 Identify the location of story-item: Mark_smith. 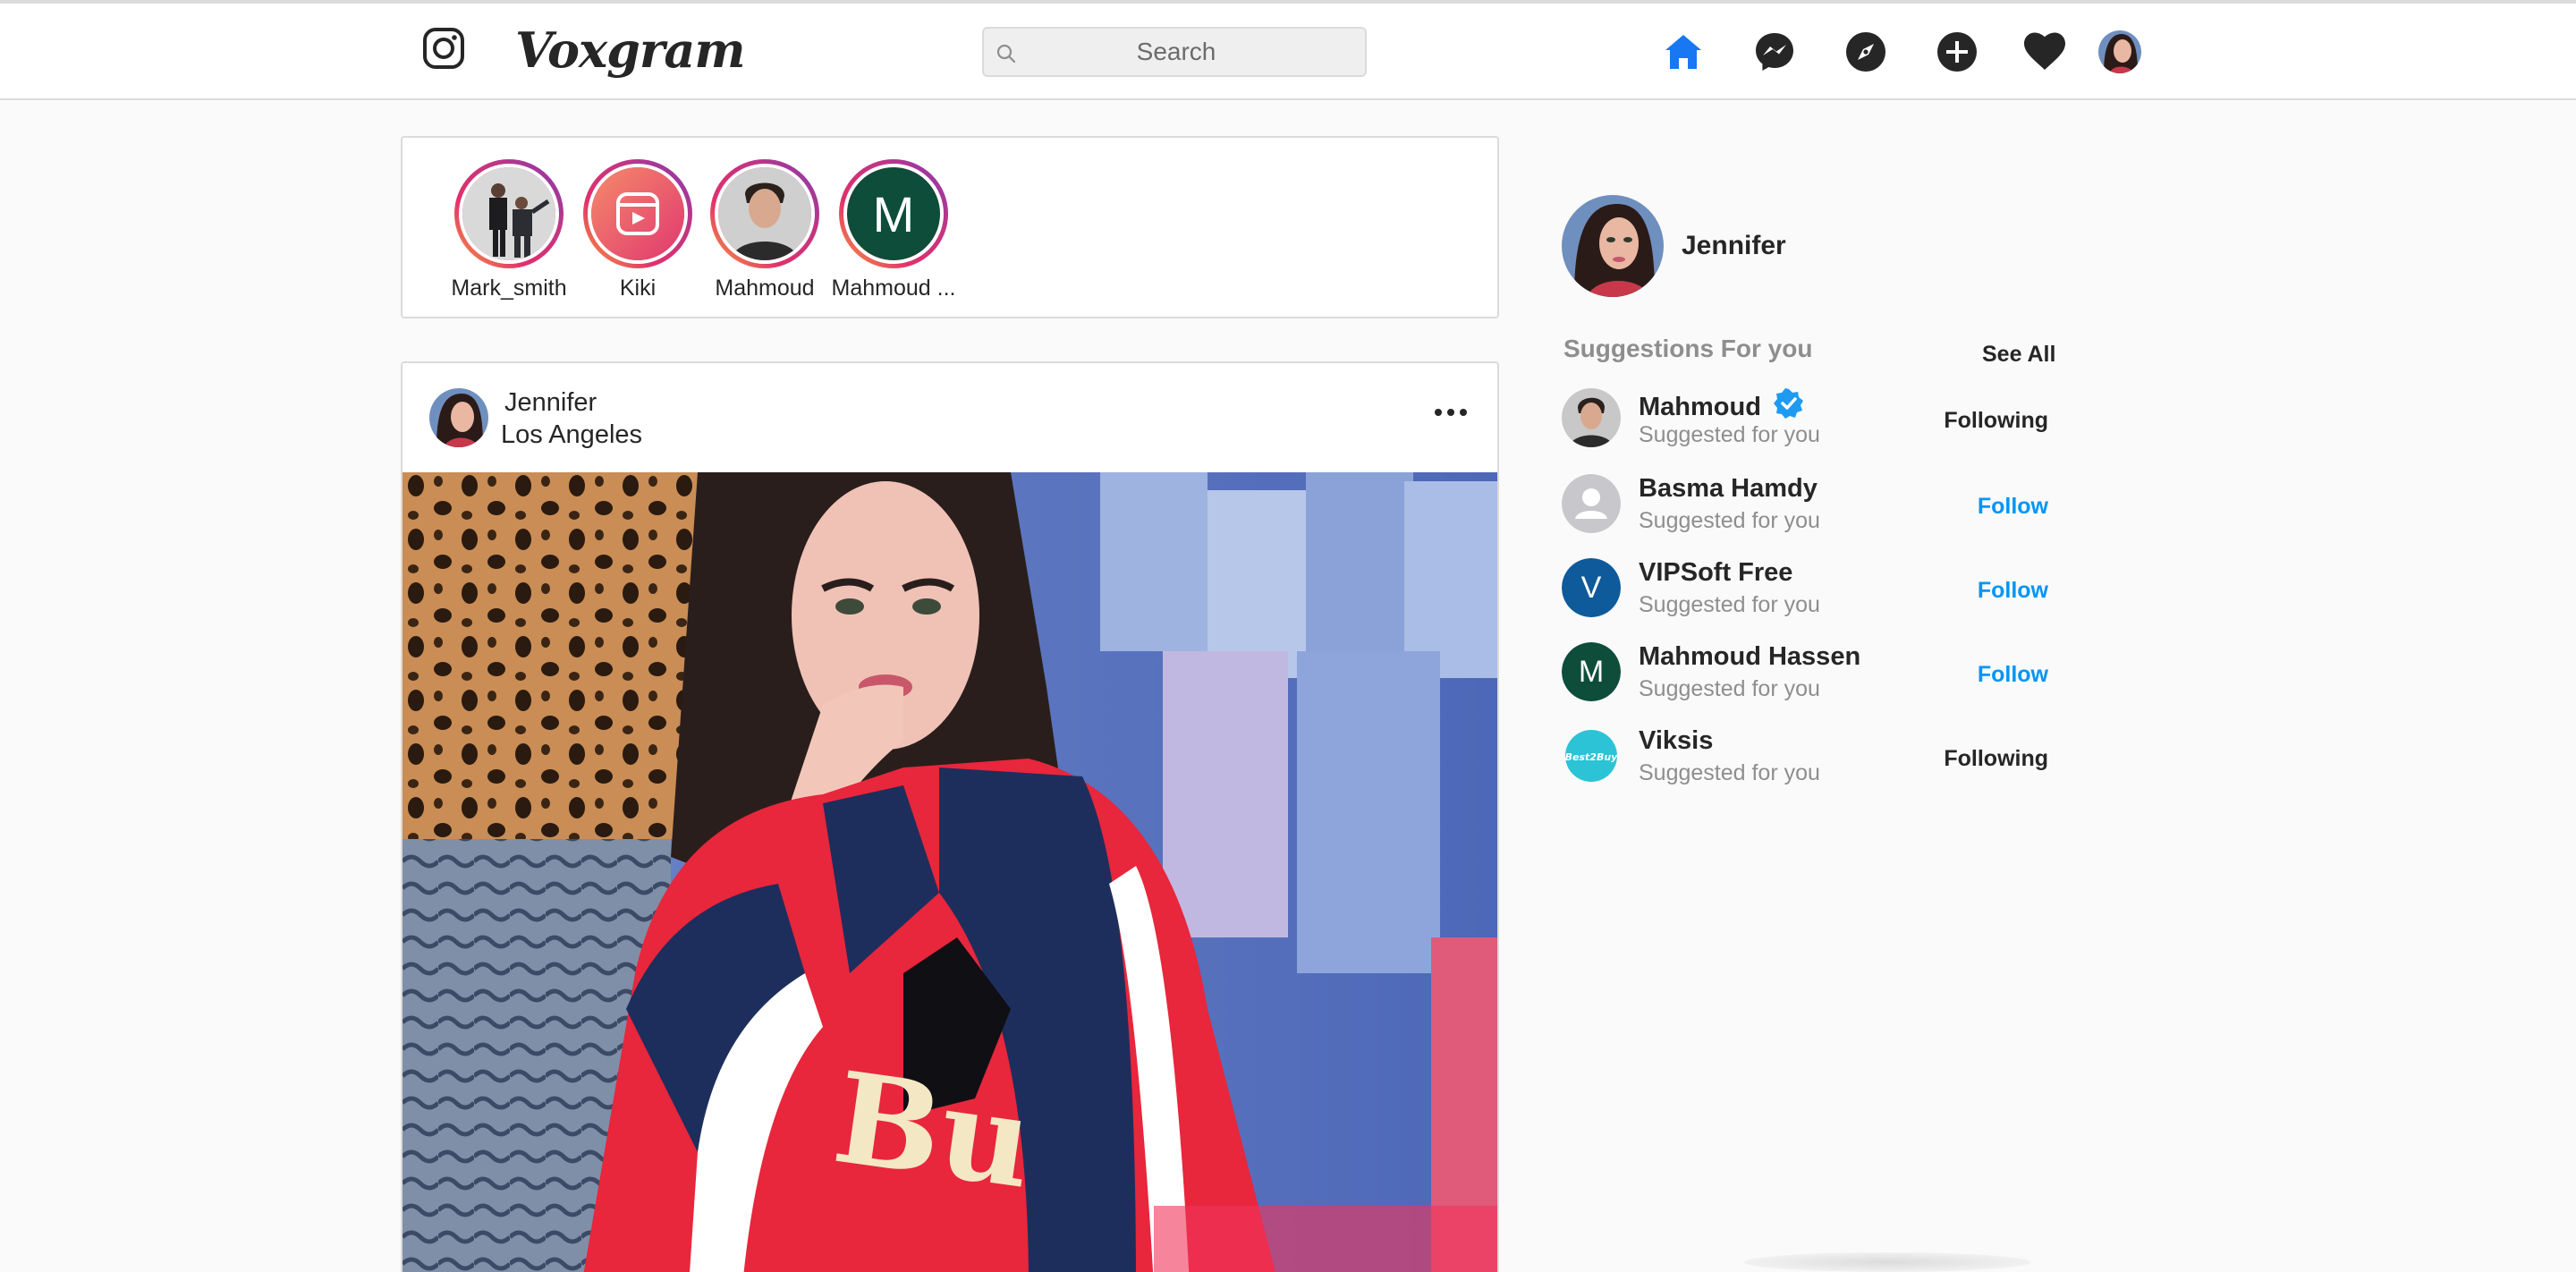
(509, 230).